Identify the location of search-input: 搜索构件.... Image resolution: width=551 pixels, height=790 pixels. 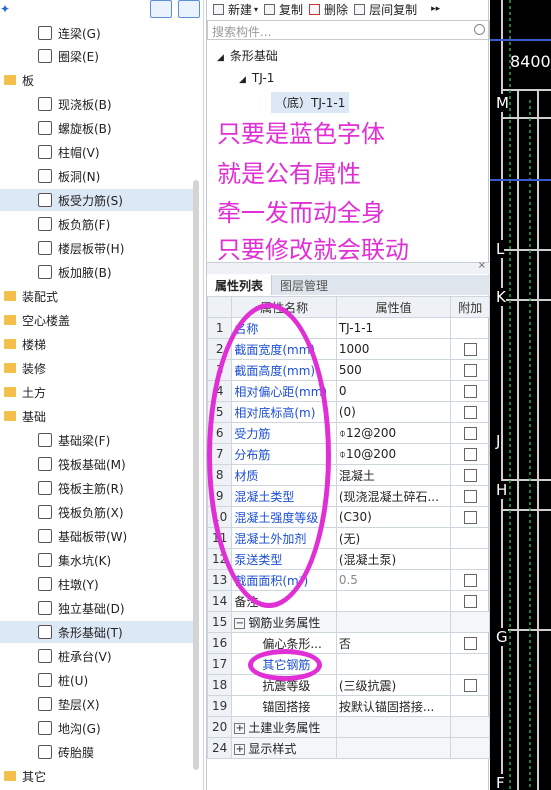
(241, 32).